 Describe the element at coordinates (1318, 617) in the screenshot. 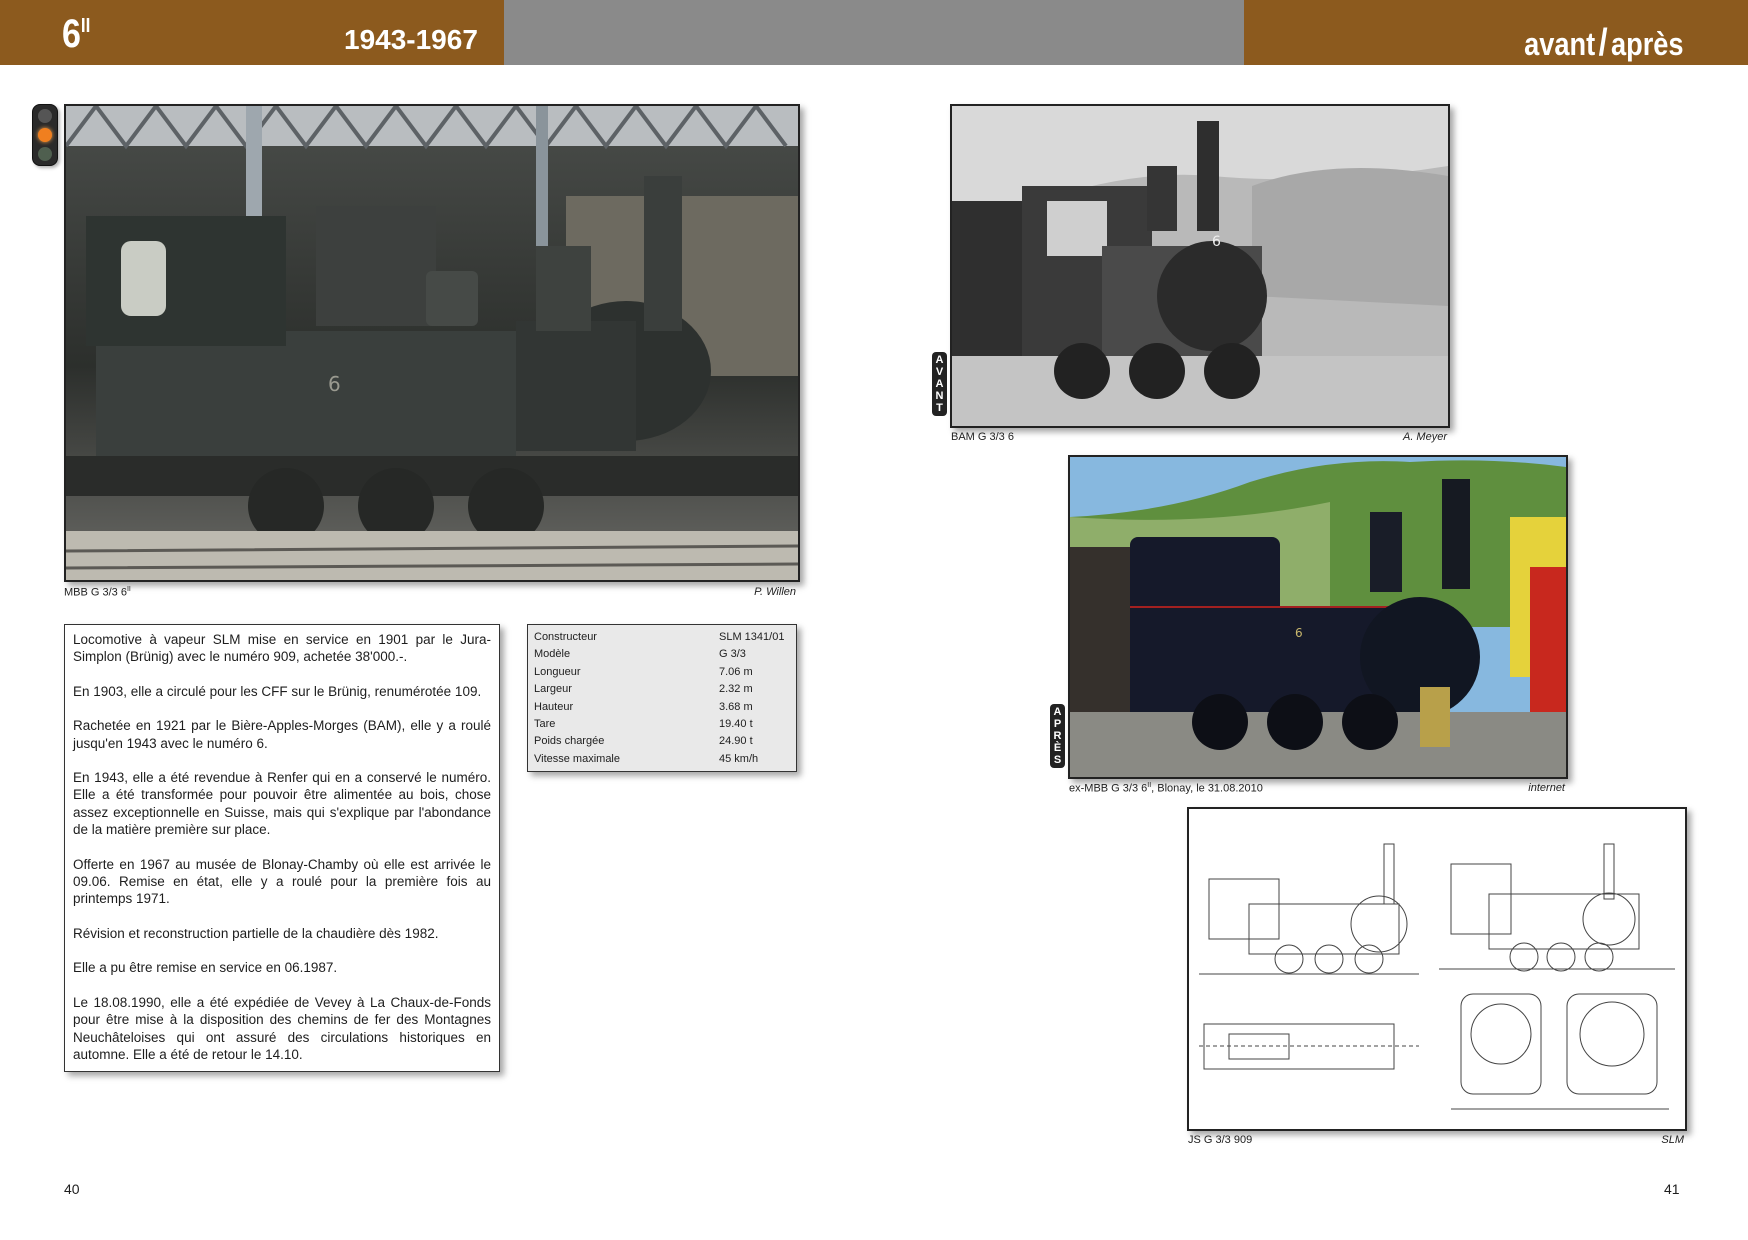

I see `apres-color-photo: 6` at that location.